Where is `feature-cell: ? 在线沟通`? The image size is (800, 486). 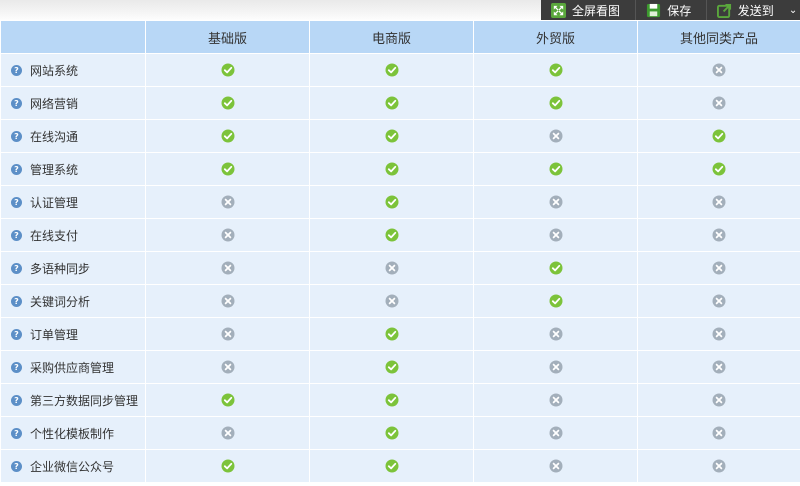 feature-cell: ? 在线沟通 is located at coordinates (73, 136).